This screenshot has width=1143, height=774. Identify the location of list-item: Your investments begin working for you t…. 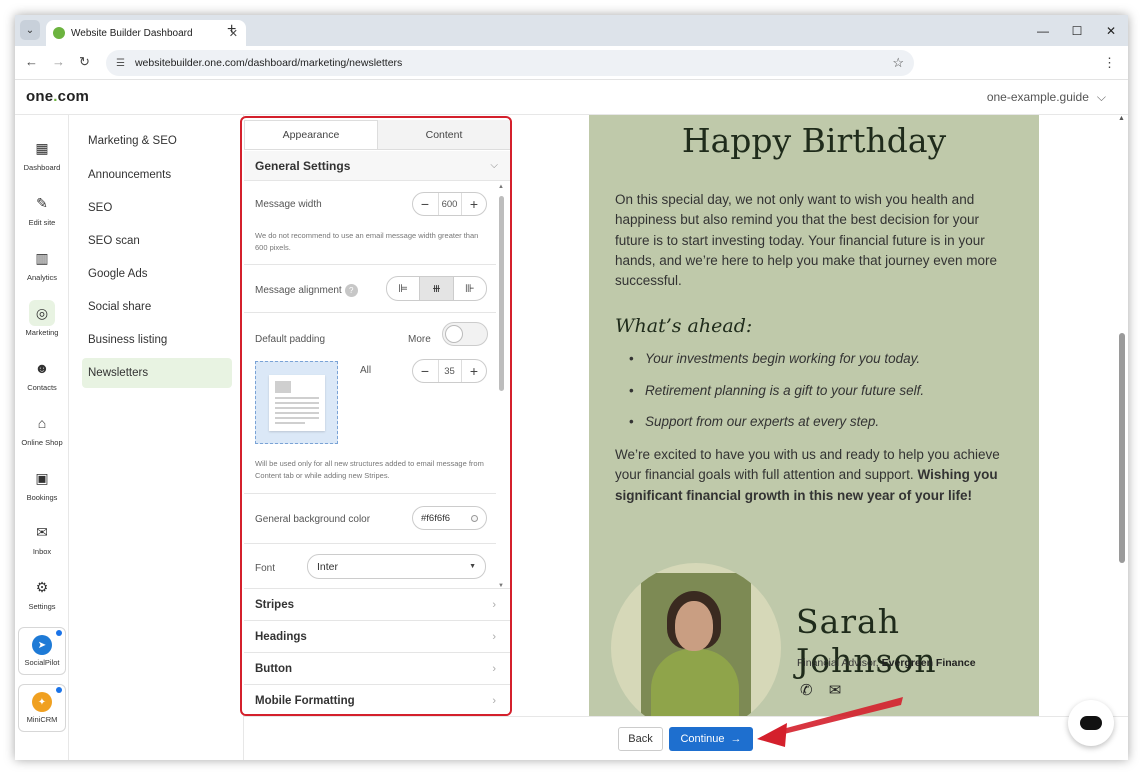
(824, 367).